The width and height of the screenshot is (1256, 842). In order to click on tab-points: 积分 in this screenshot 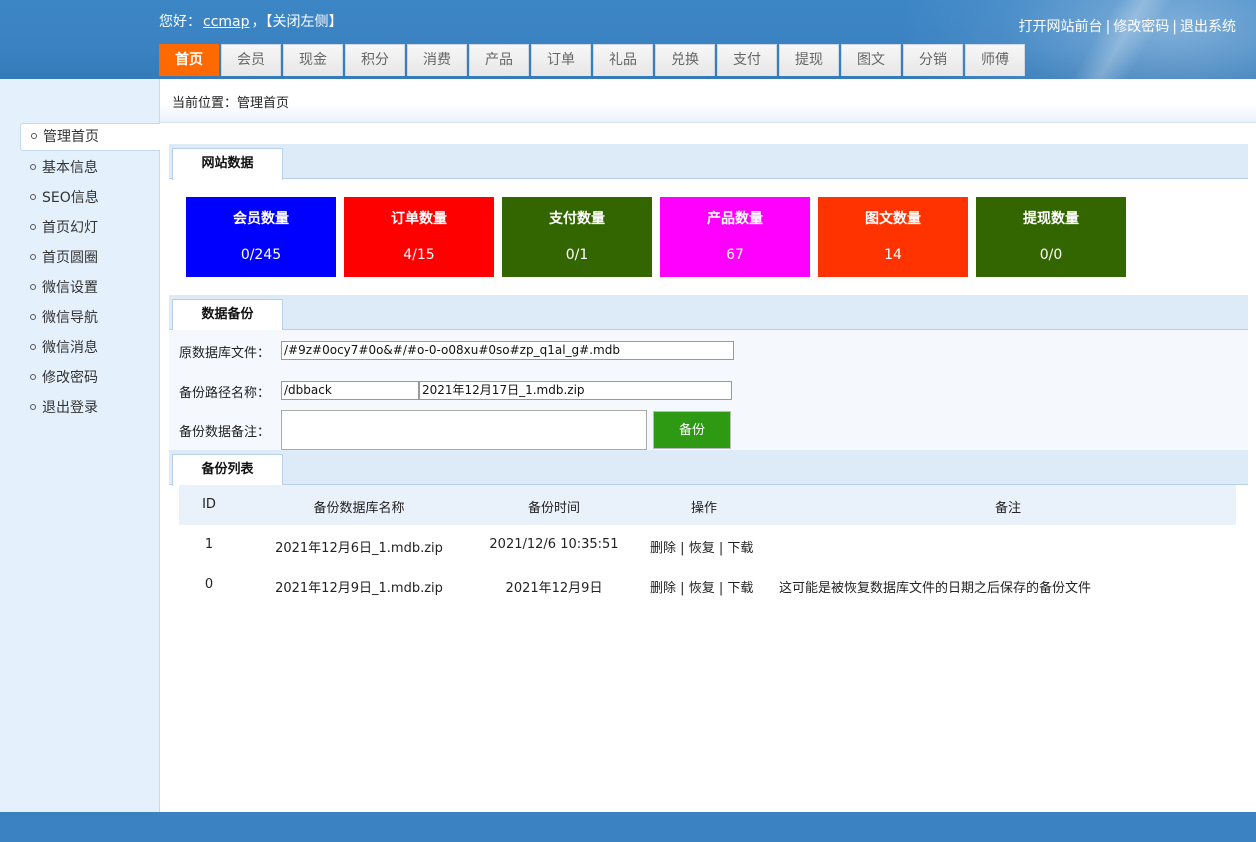, I will do `click(375, 60)`.